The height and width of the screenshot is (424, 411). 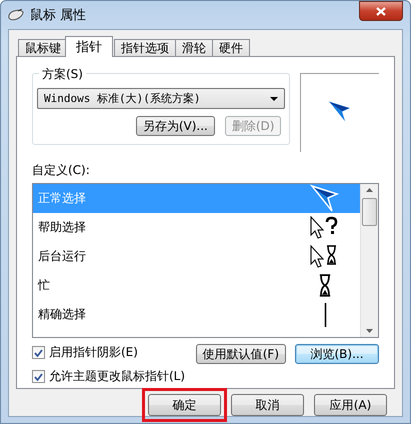 I want to click on scheme-dropdown: Windows 标准(大)(系统方案), so click(x=161, y=98).